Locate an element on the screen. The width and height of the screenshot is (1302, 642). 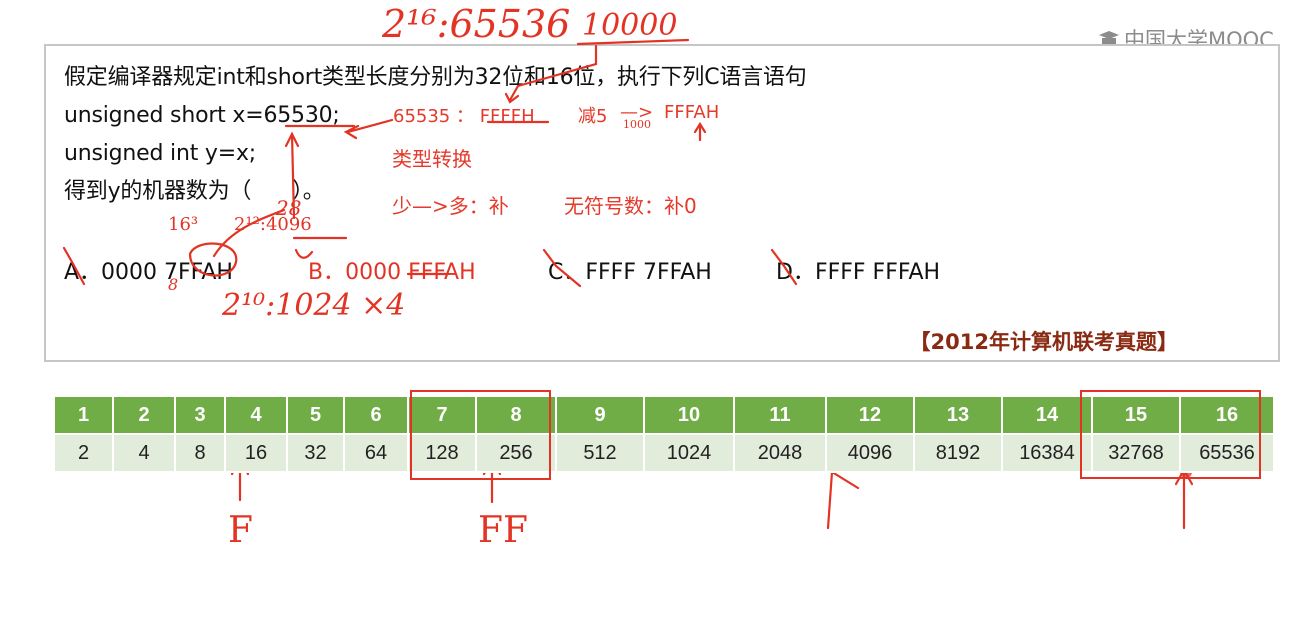
exp-cell: 6 is located at coordinates (376, 415).